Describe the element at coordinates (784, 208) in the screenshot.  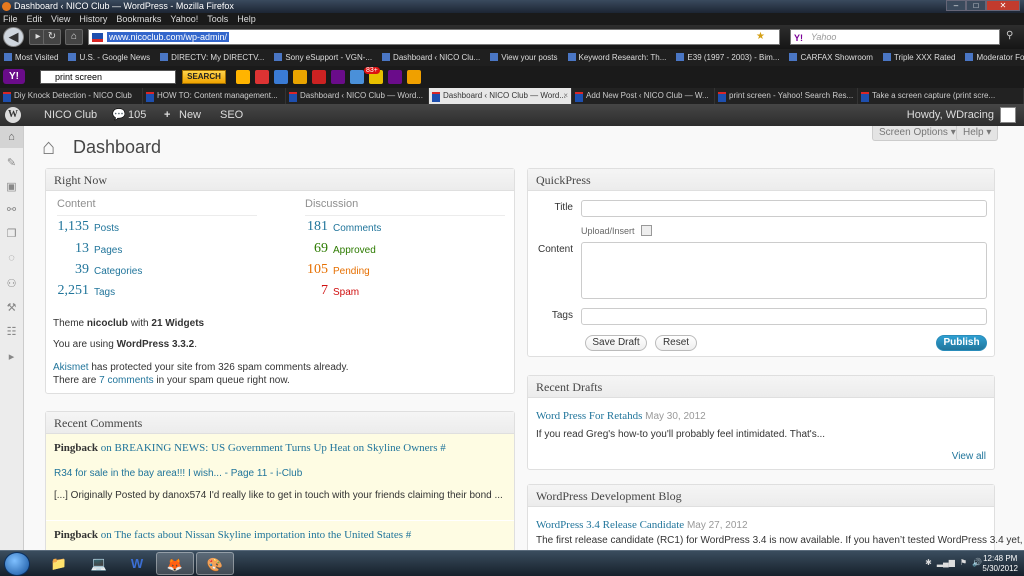
I see `post-title-input` at that location.